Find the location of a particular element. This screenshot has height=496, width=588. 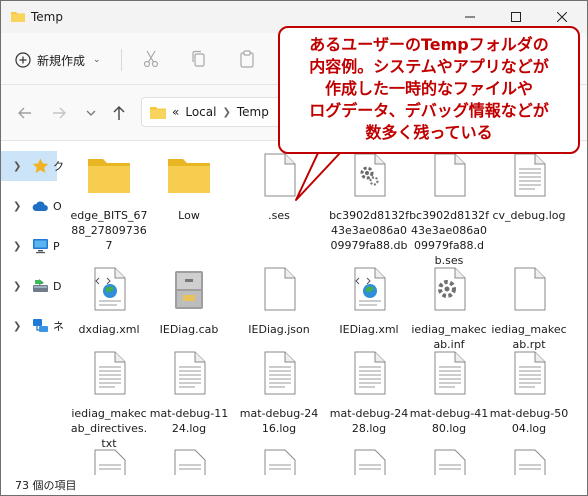

breadcrumb-item: Temp is located at coordinates (253, 112).